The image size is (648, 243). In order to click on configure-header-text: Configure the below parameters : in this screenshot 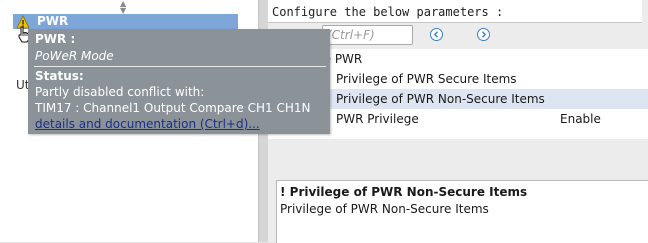, I will do `click(388, 12)`.